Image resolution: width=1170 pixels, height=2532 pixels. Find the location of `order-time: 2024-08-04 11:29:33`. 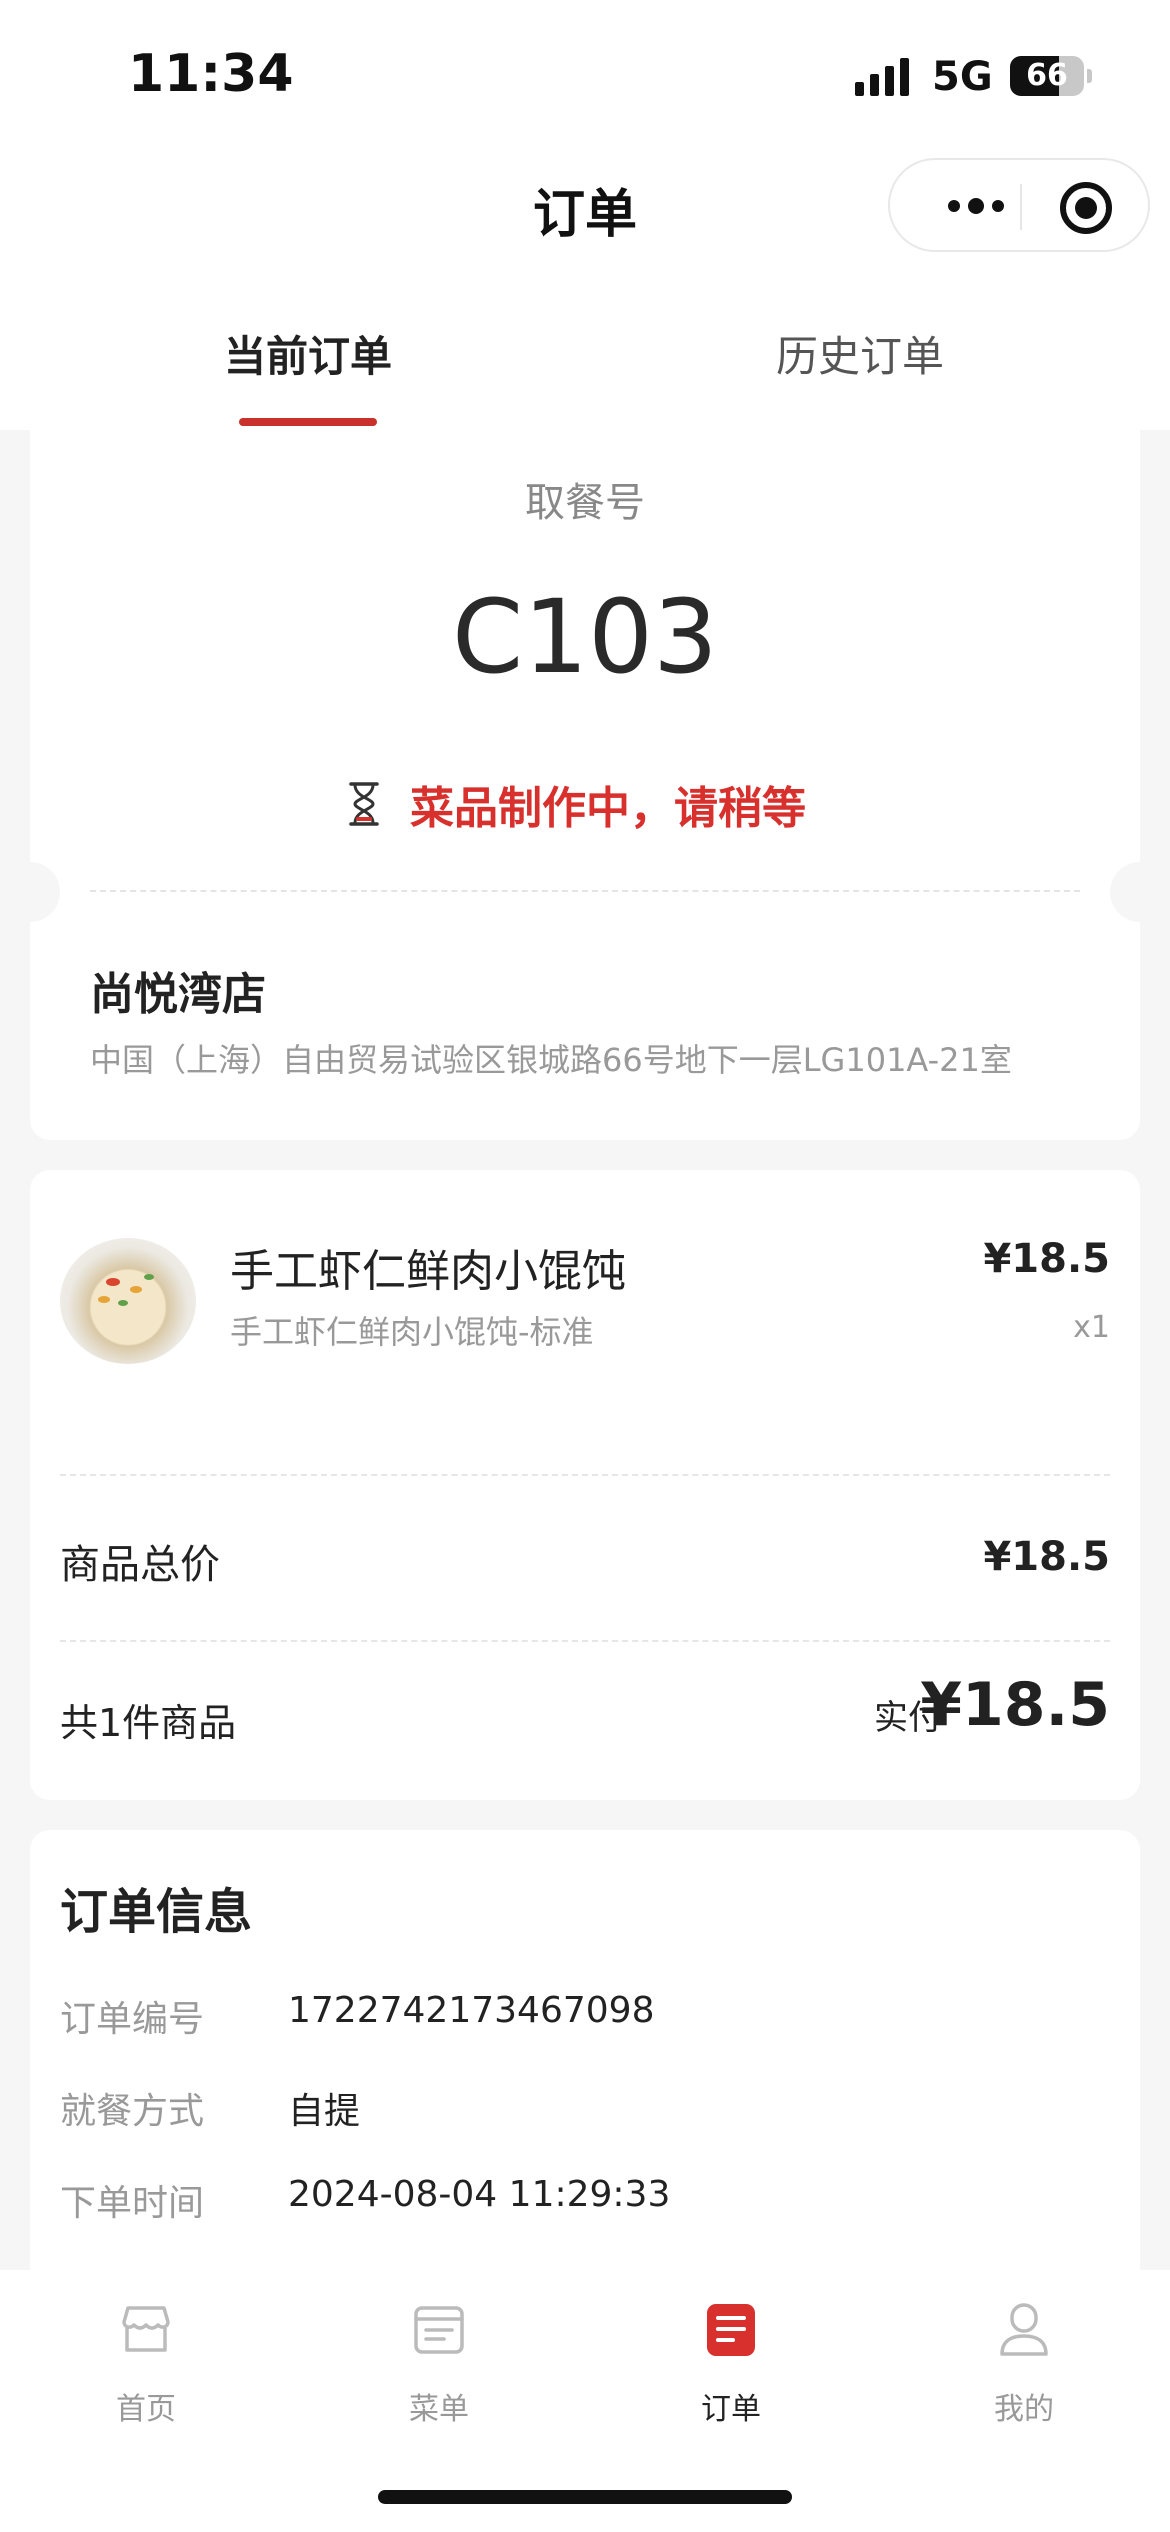

order-time: 2024-08-04 11:29:33 is located at coordinates (479, 2194).